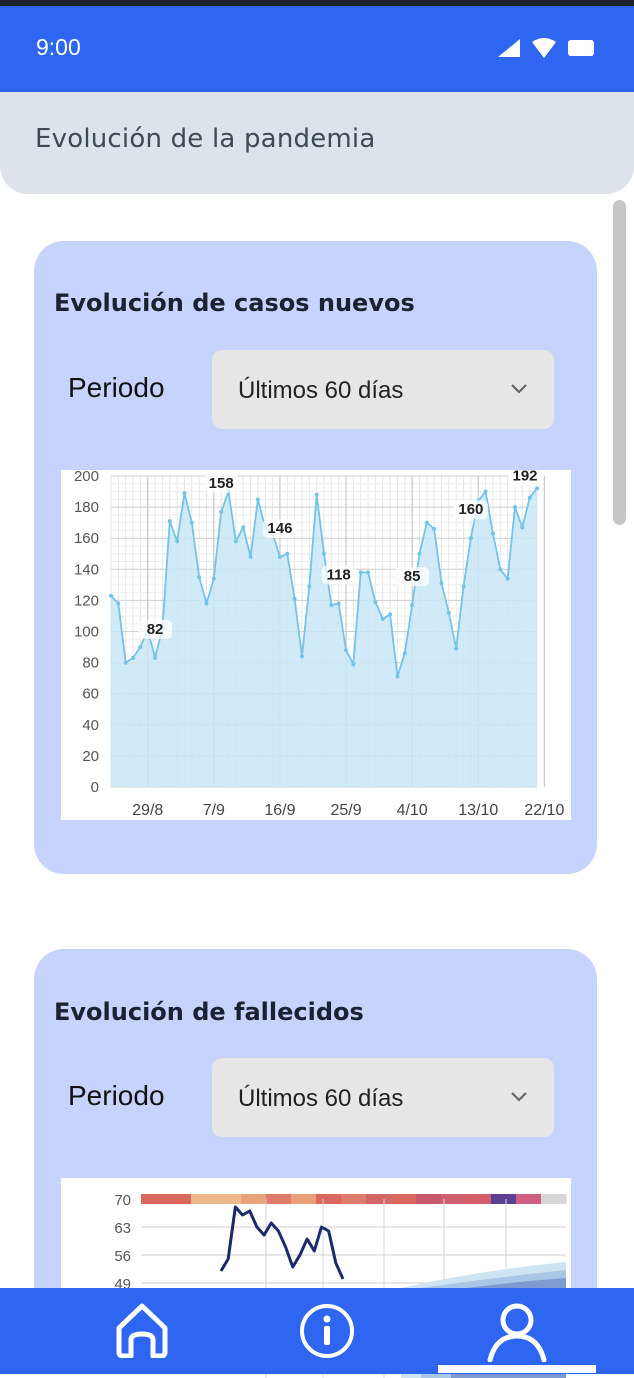 The image size is (634, 1378). Describe the element at coordinates (122, 1200) in the screenshot. I see `y-tick-label: 70` at that location.